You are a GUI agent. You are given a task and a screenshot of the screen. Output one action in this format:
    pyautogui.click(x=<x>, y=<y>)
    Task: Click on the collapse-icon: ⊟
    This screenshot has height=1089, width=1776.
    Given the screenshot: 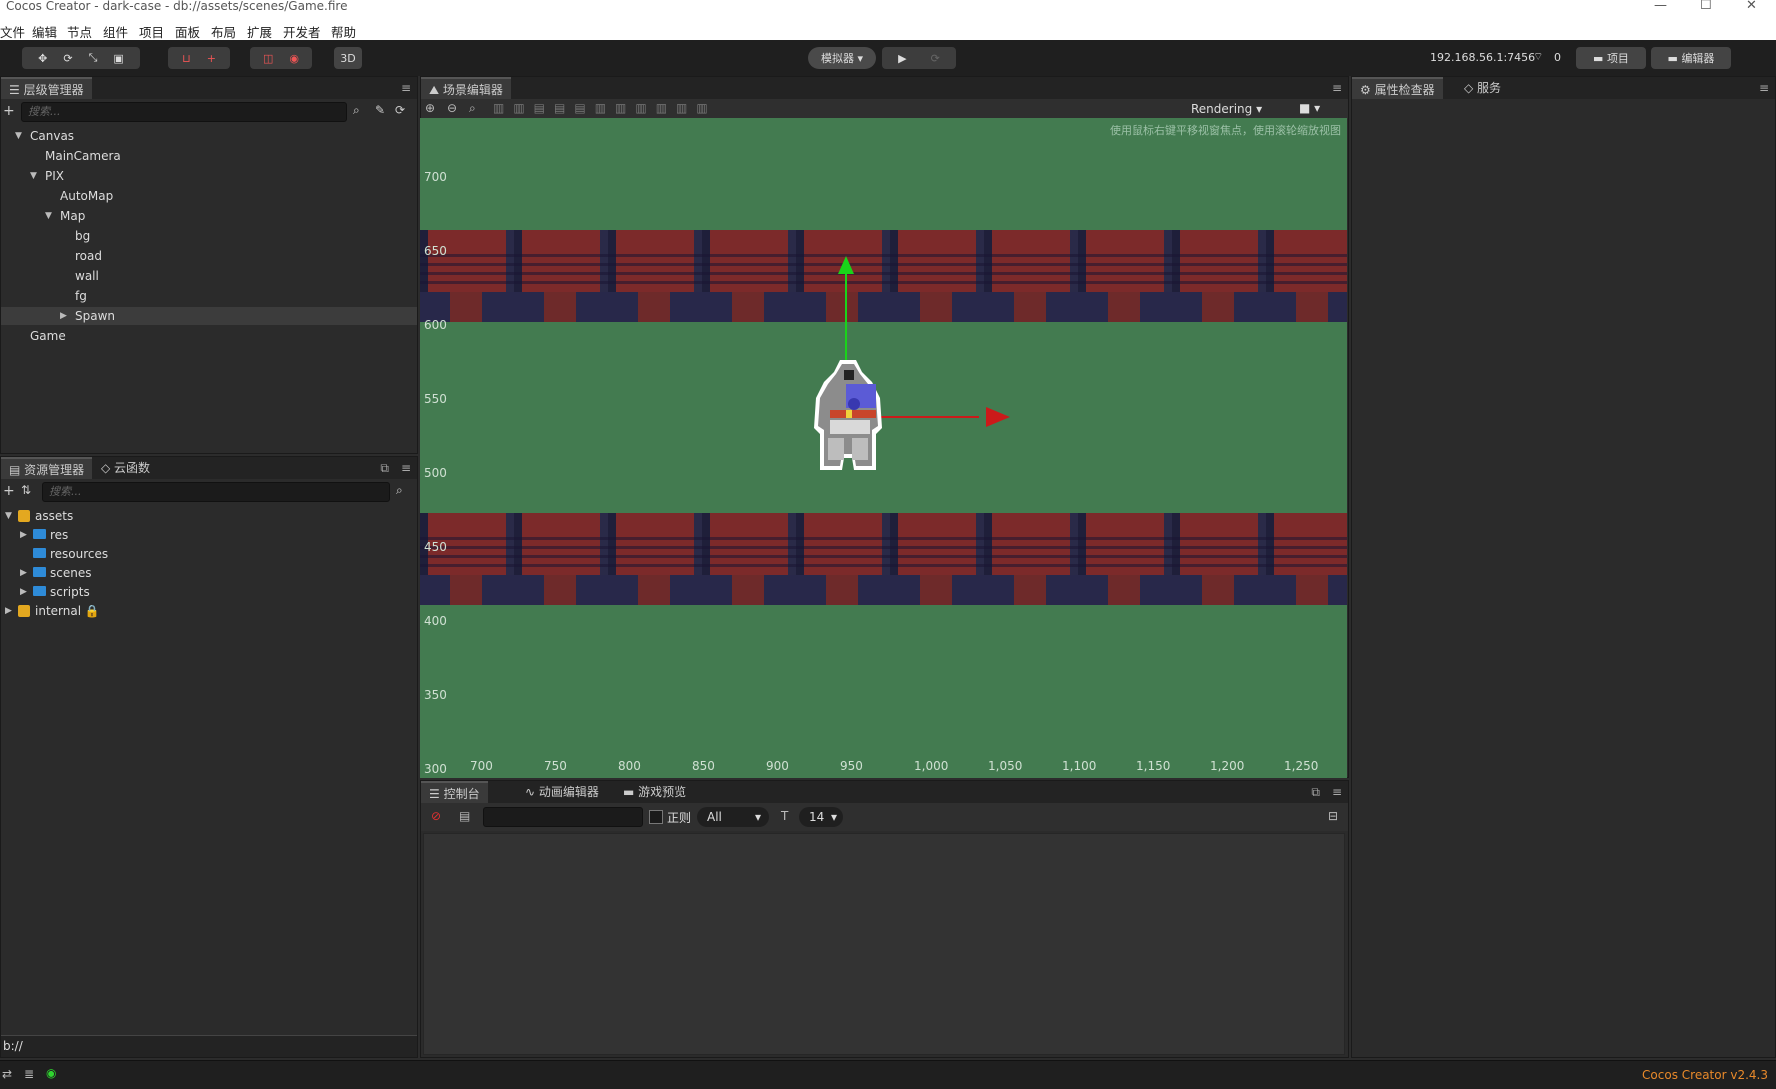 What is the action you would take?
    pyautogui.click(x=1333, y=816)
    